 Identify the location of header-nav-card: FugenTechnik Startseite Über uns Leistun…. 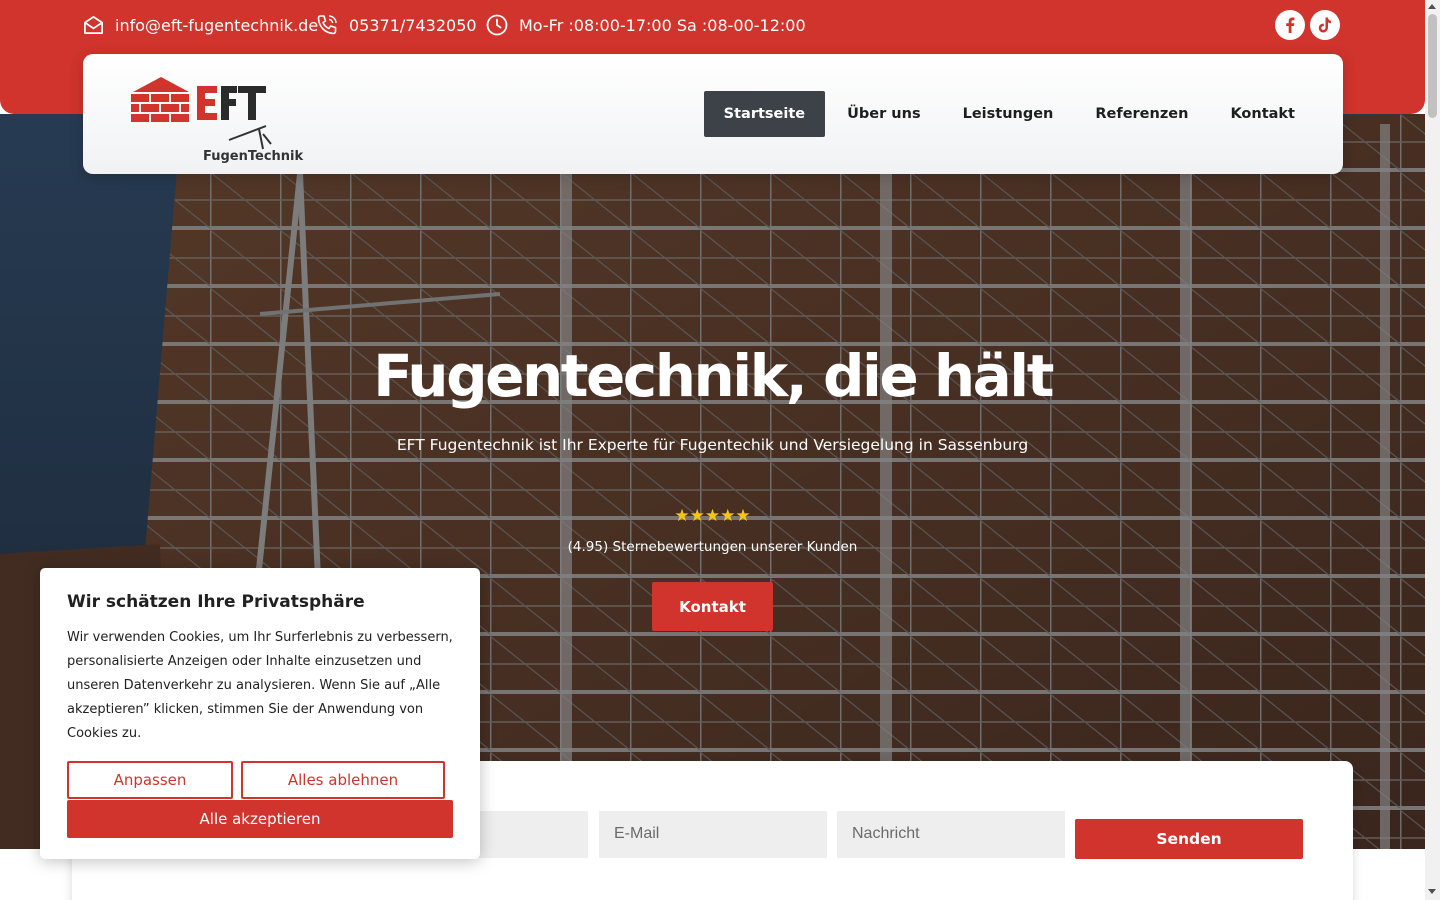
(713, 114).